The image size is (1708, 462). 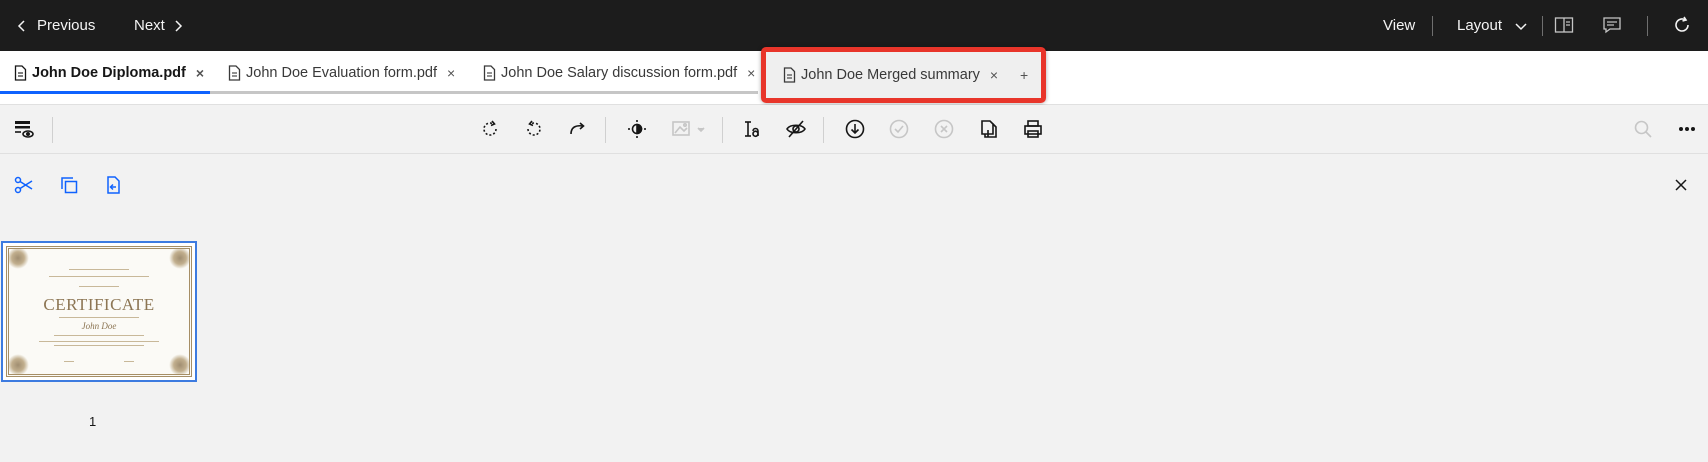 I want to click on cut-icon, so click(x=24, y=185).